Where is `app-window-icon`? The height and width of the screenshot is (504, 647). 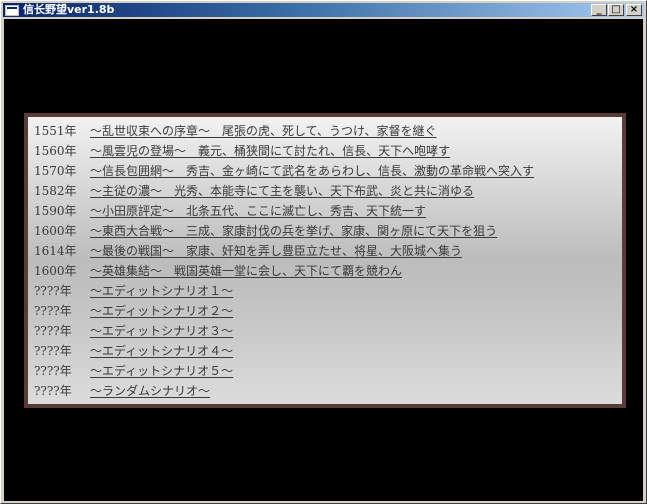 app-window-icon is located at coordinates (12, 10).